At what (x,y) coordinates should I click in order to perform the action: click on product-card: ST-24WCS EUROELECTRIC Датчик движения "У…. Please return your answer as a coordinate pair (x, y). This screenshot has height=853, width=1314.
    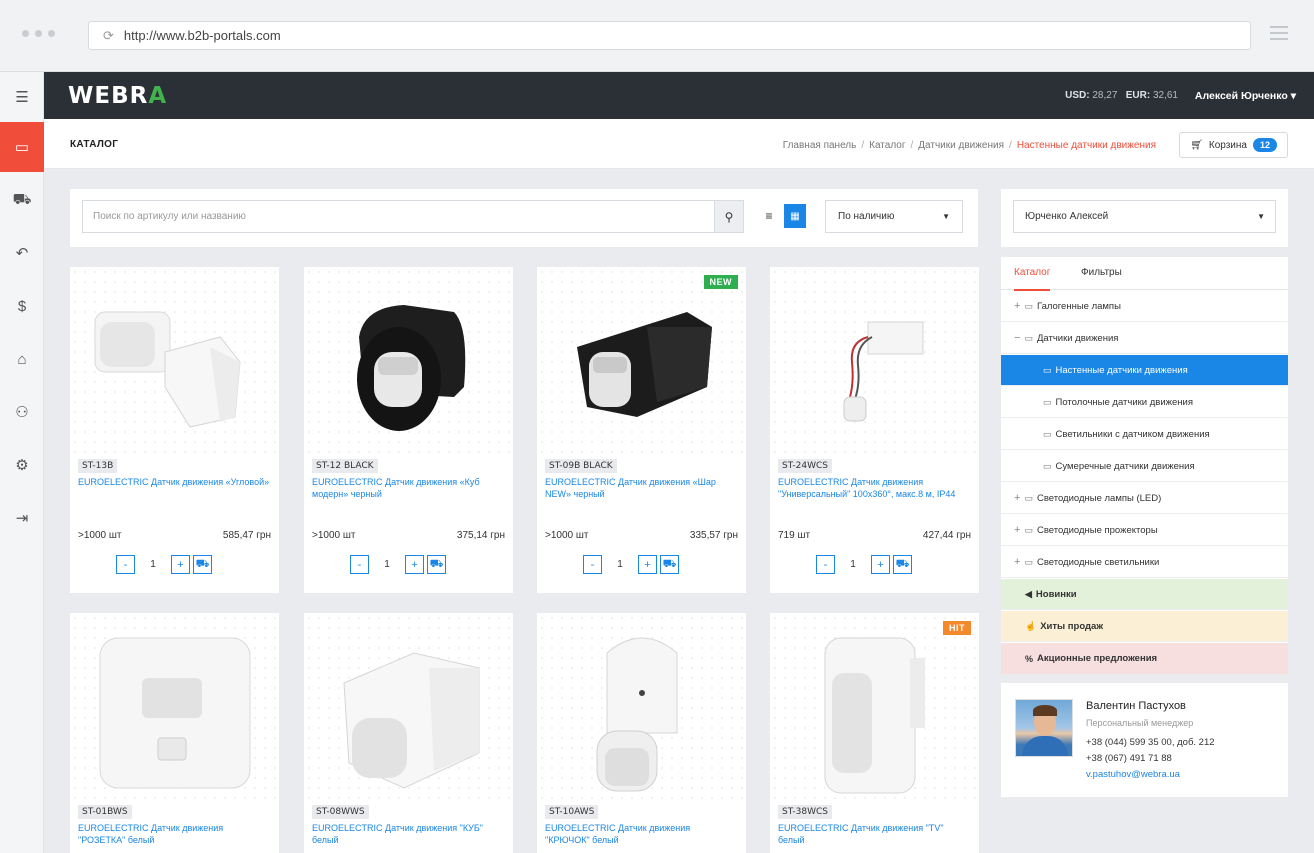
    Looking at the image, I should click on (874, 430).